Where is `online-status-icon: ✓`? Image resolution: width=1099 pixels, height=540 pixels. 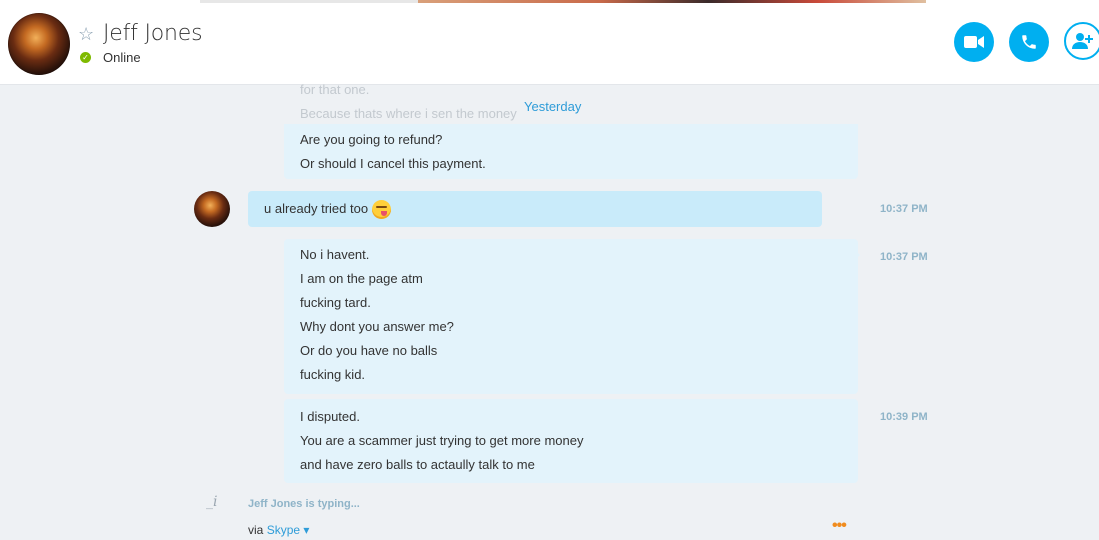
online-status-icon: ✓ is located at coordinates (85, 57).